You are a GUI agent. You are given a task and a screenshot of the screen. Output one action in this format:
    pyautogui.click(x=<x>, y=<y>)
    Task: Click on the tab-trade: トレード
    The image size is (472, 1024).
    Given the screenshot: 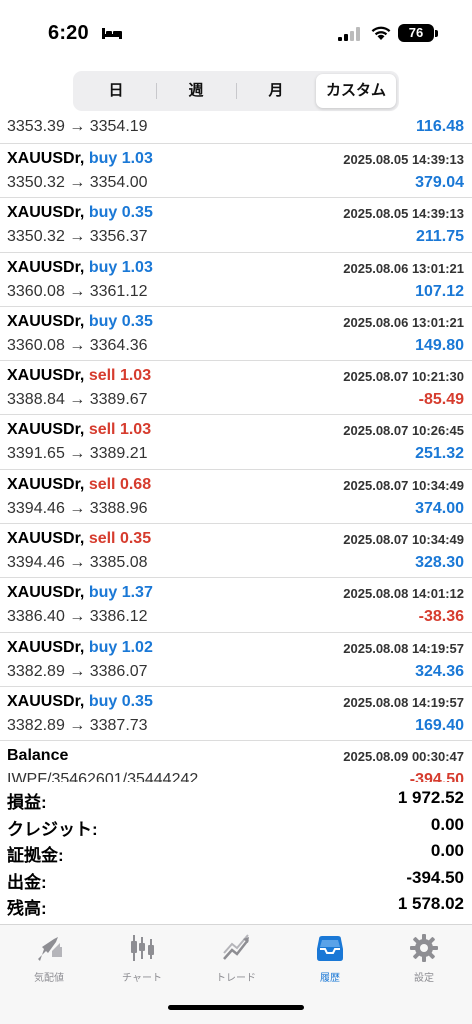 What is the action you would take?
    pyautogui.click(x=236, y=958)
    